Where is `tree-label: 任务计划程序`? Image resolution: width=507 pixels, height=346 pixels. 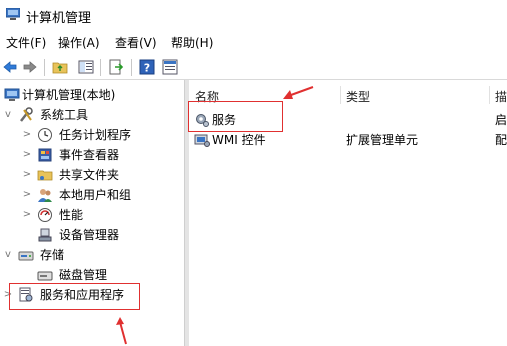 tree-label: 任务计划程序 is located at coordinates (95, 135).